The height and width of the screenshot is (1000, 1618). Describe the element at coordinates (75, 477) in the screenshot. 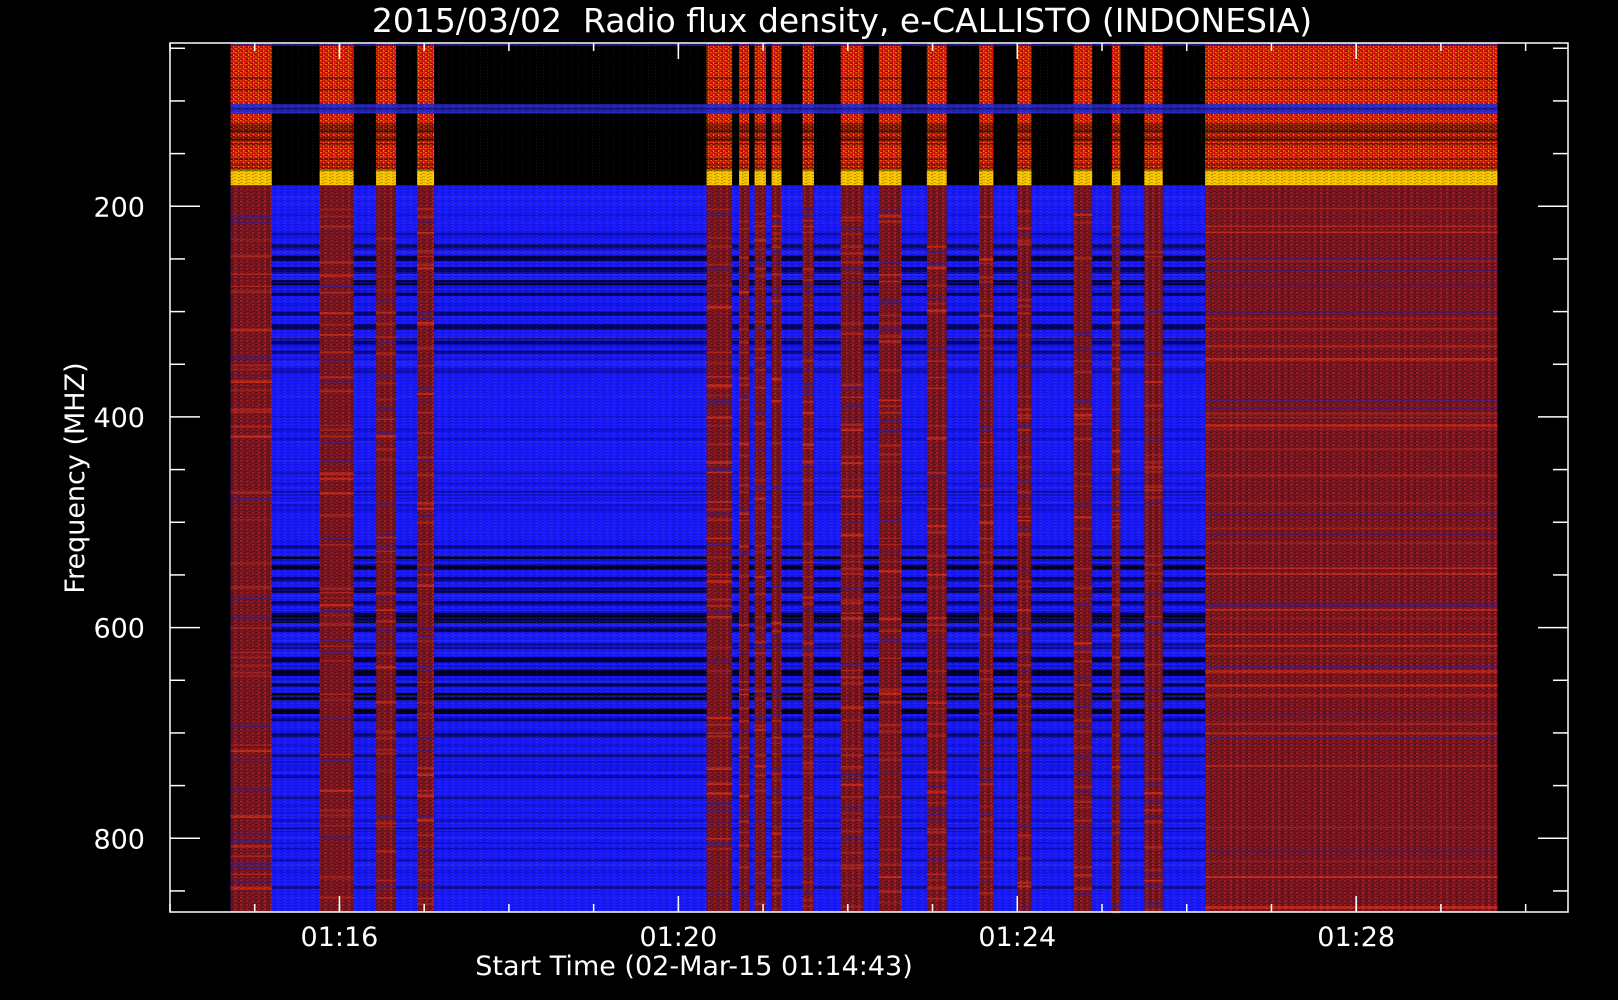

I see `y-axis-label: Frequency (MHZ)` at that location.